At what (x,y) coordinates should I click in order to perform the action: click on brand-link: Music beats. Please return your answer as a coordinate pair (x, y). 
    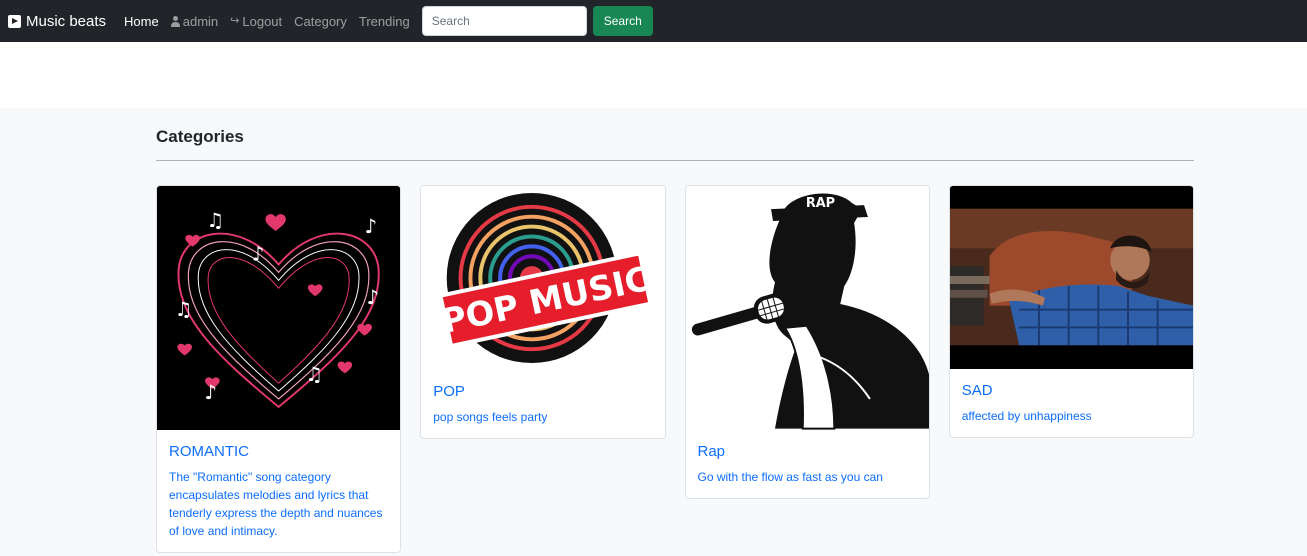
    Looking at the image, I should click on (57, 21).